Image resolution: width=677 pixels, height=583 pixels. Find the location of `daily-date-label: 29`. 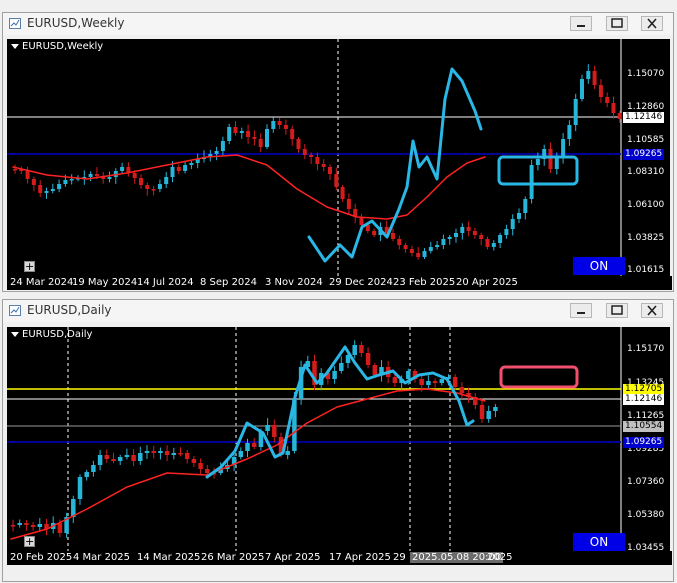

daily-date-label: 29 is located at coordinates (399, 557).